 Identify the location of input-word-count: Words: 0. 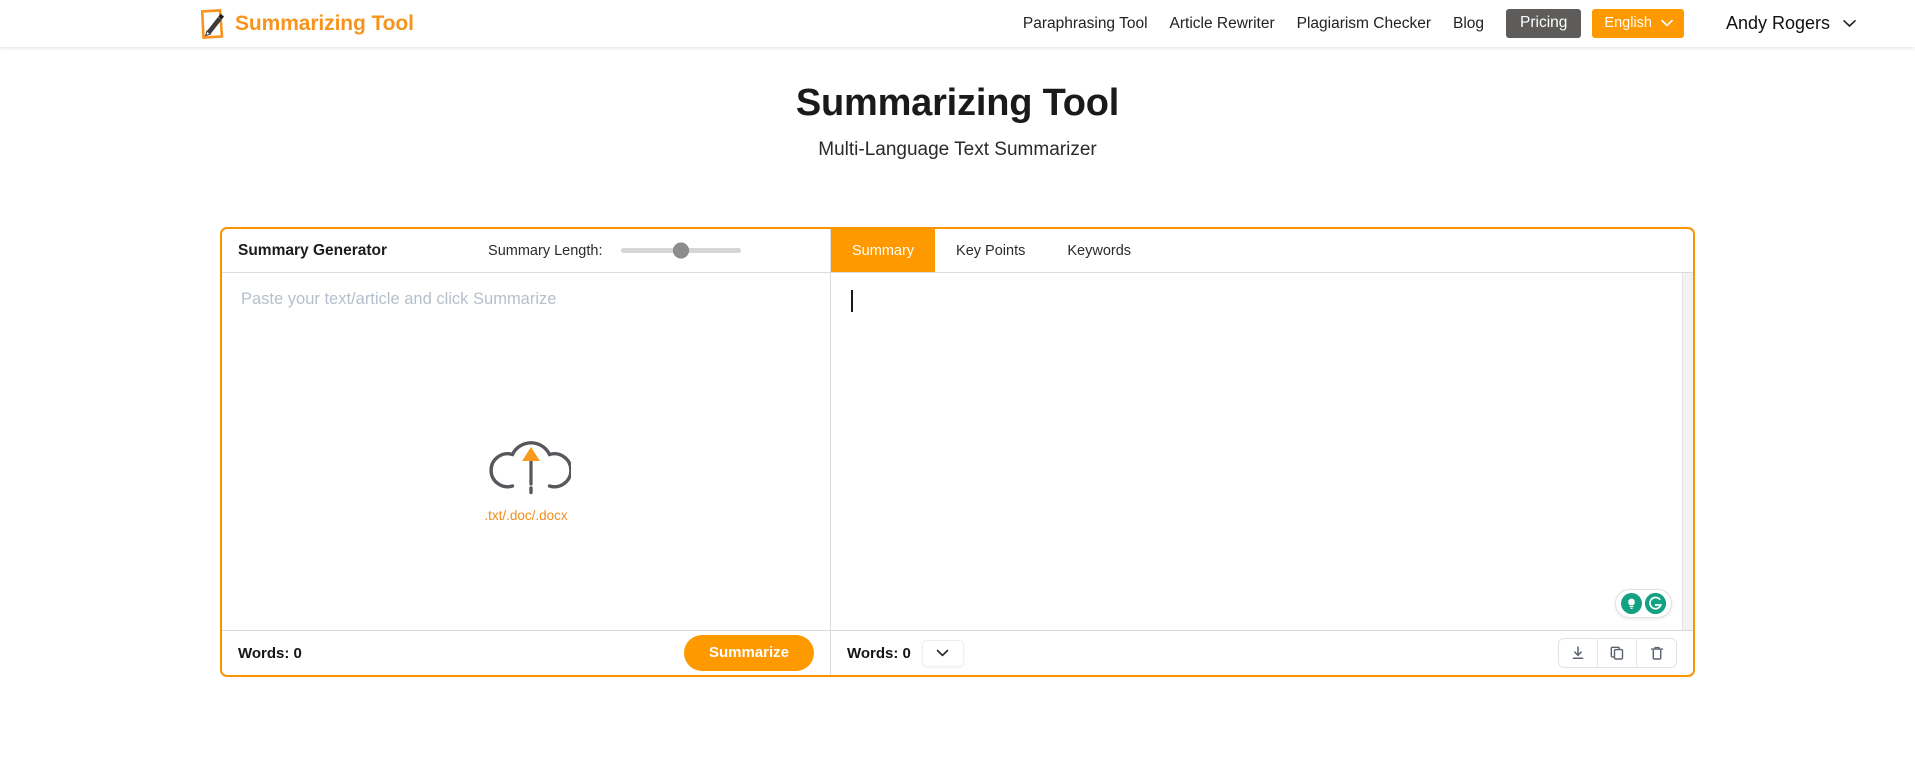
(270, 653).